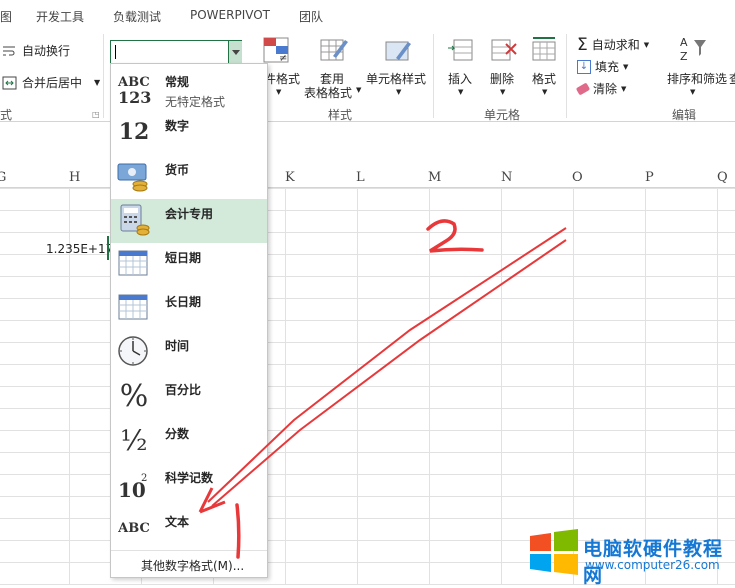 The image size is (735, 588). Describe the element at coordinates (290, 177) in the screenshot. I see `column-header-k: K` at that location.